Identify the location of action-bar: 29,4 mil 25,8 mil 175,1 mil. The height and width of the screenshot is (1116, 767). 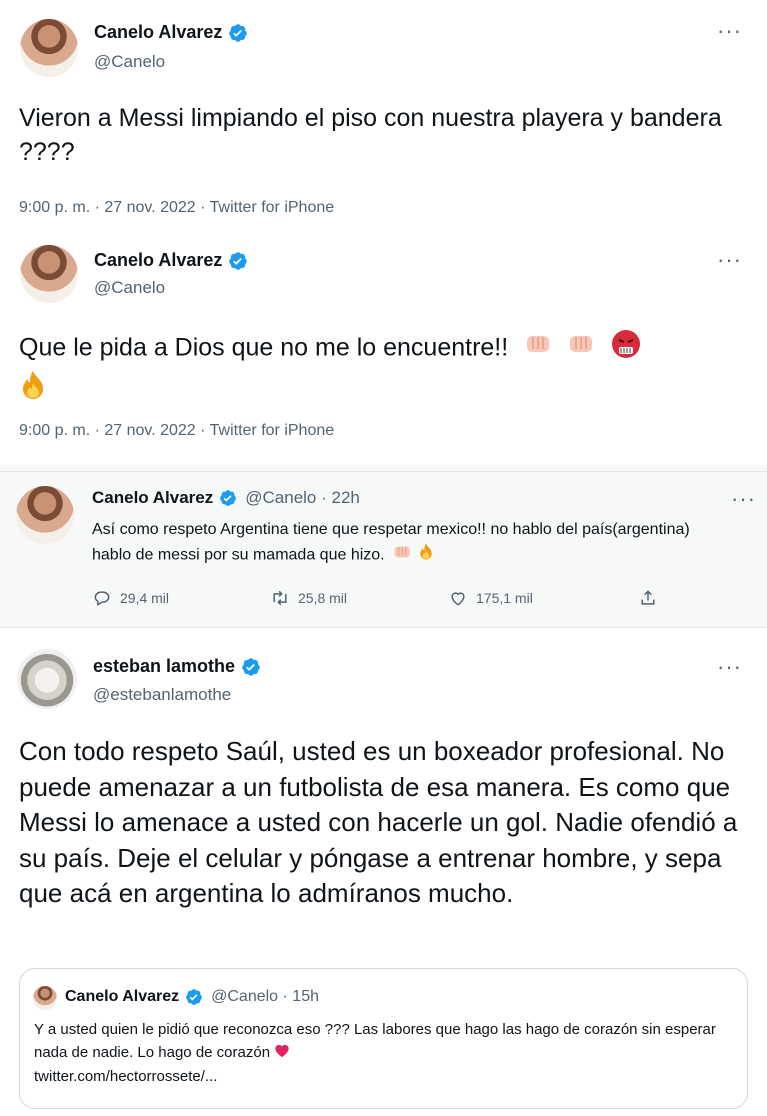
(382, 598).